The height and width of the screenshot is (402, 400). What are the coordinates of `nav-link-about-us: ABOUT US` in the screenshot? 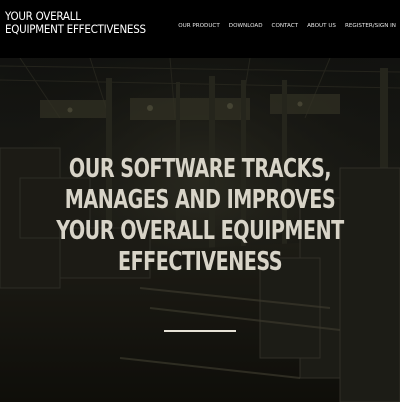 It's located at (321, 26).